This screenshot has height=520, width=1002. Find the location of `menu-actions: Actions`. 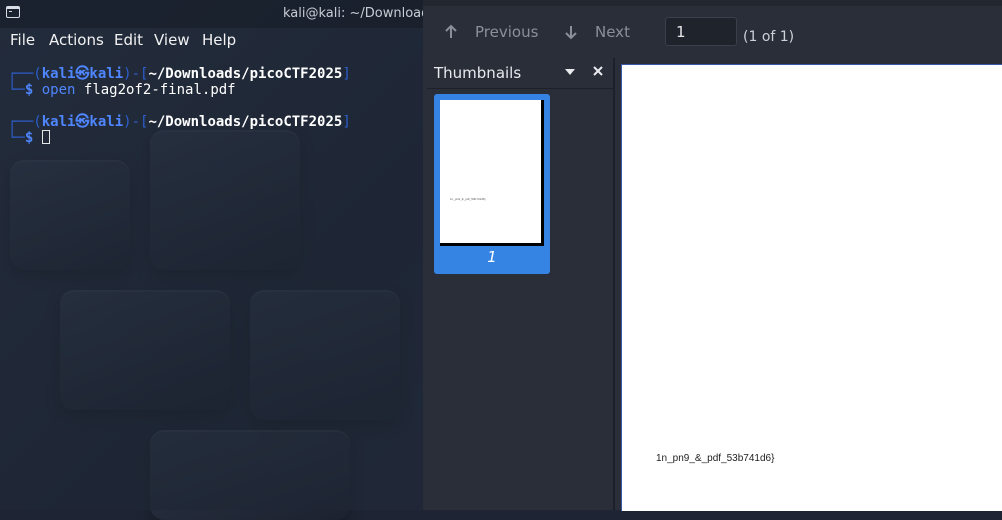

menu-actions: Actions is located at coordinates (76, 40).